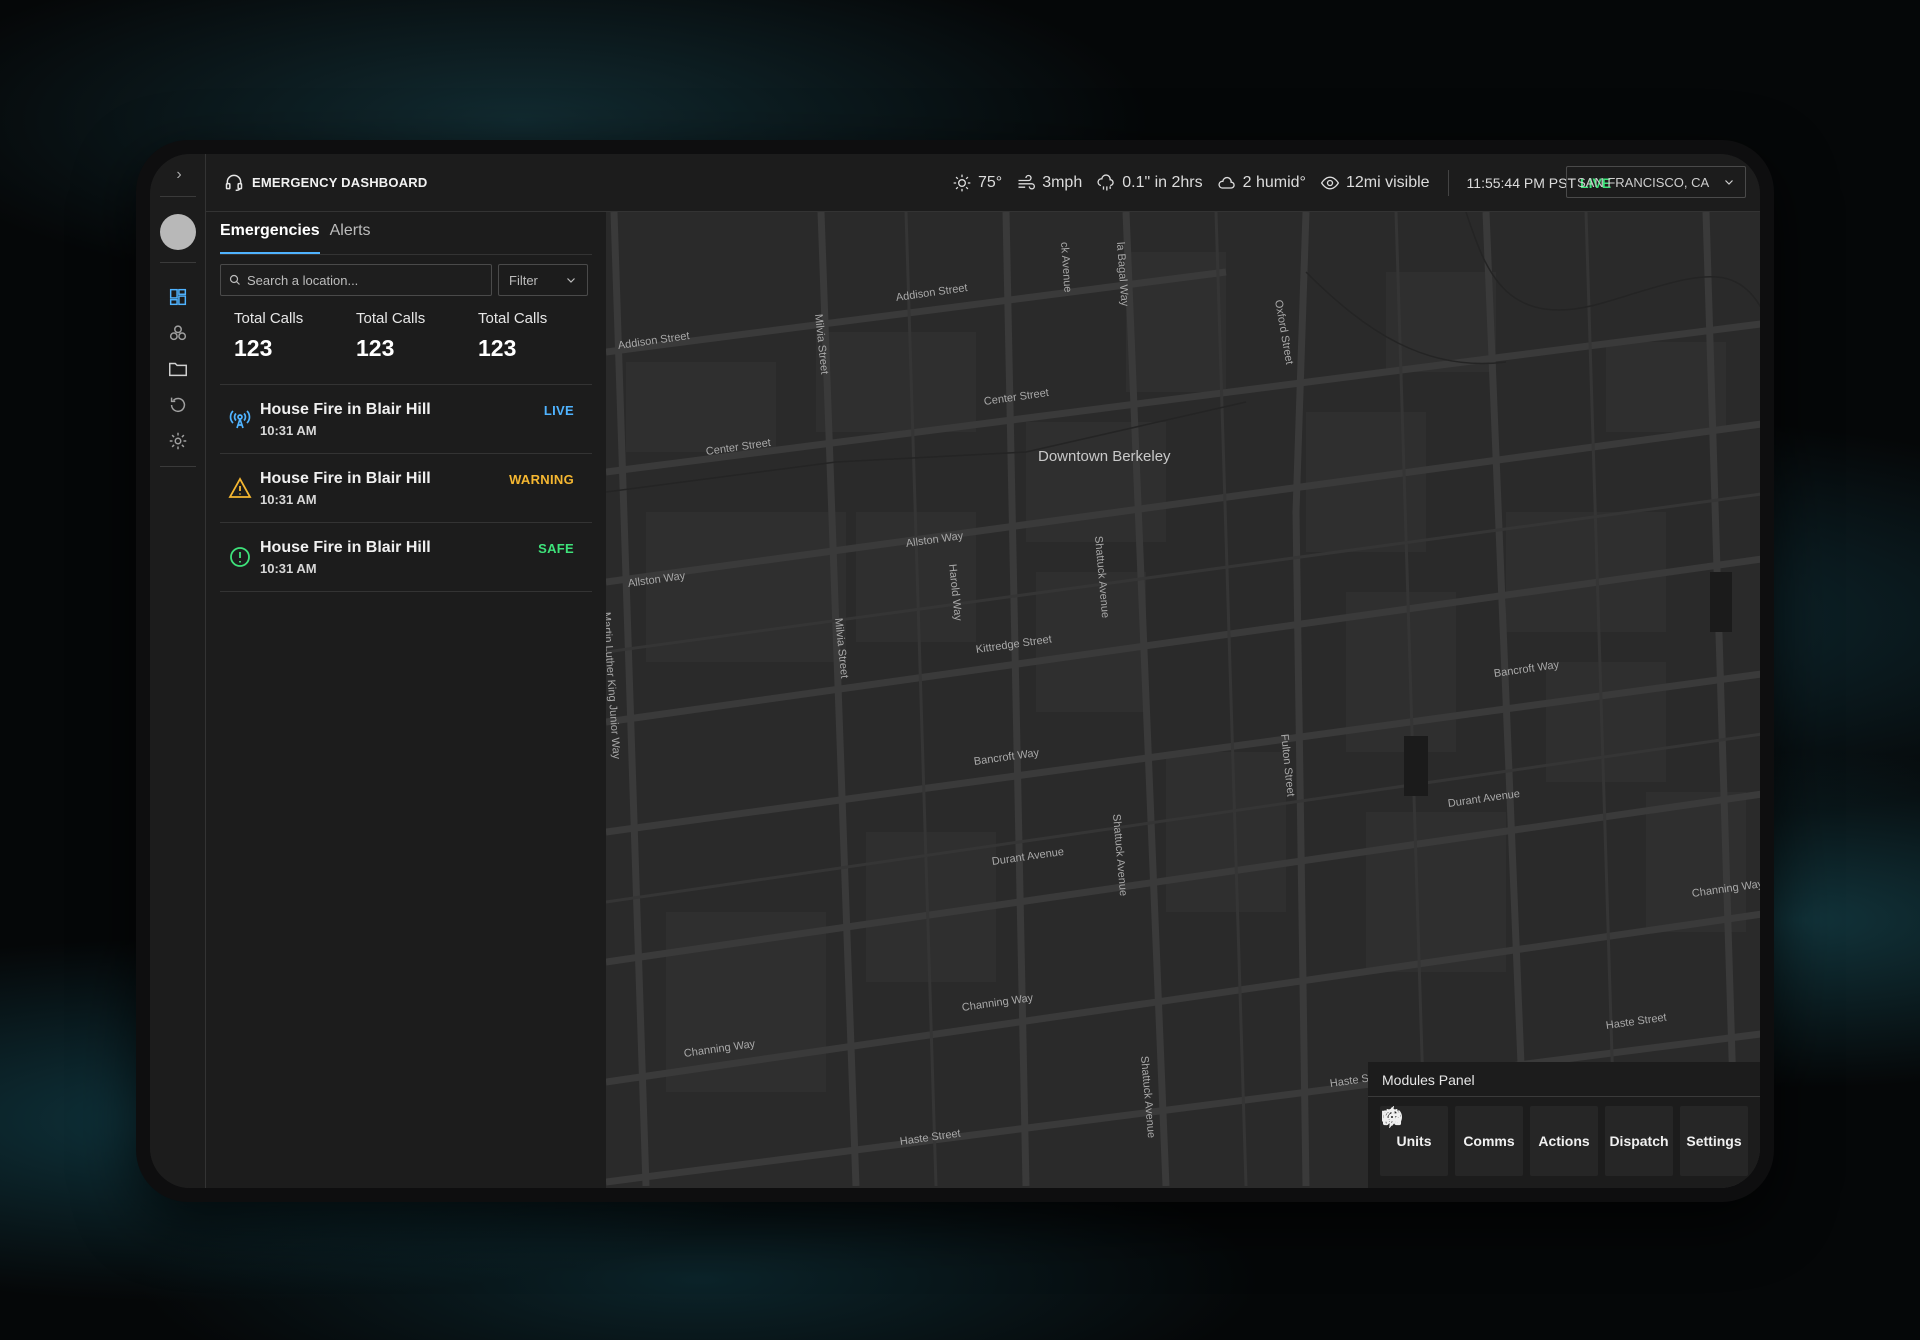 The width and height of the screenshot is (1920, 1340). I want to click on header-divider, so click(1448, 183).